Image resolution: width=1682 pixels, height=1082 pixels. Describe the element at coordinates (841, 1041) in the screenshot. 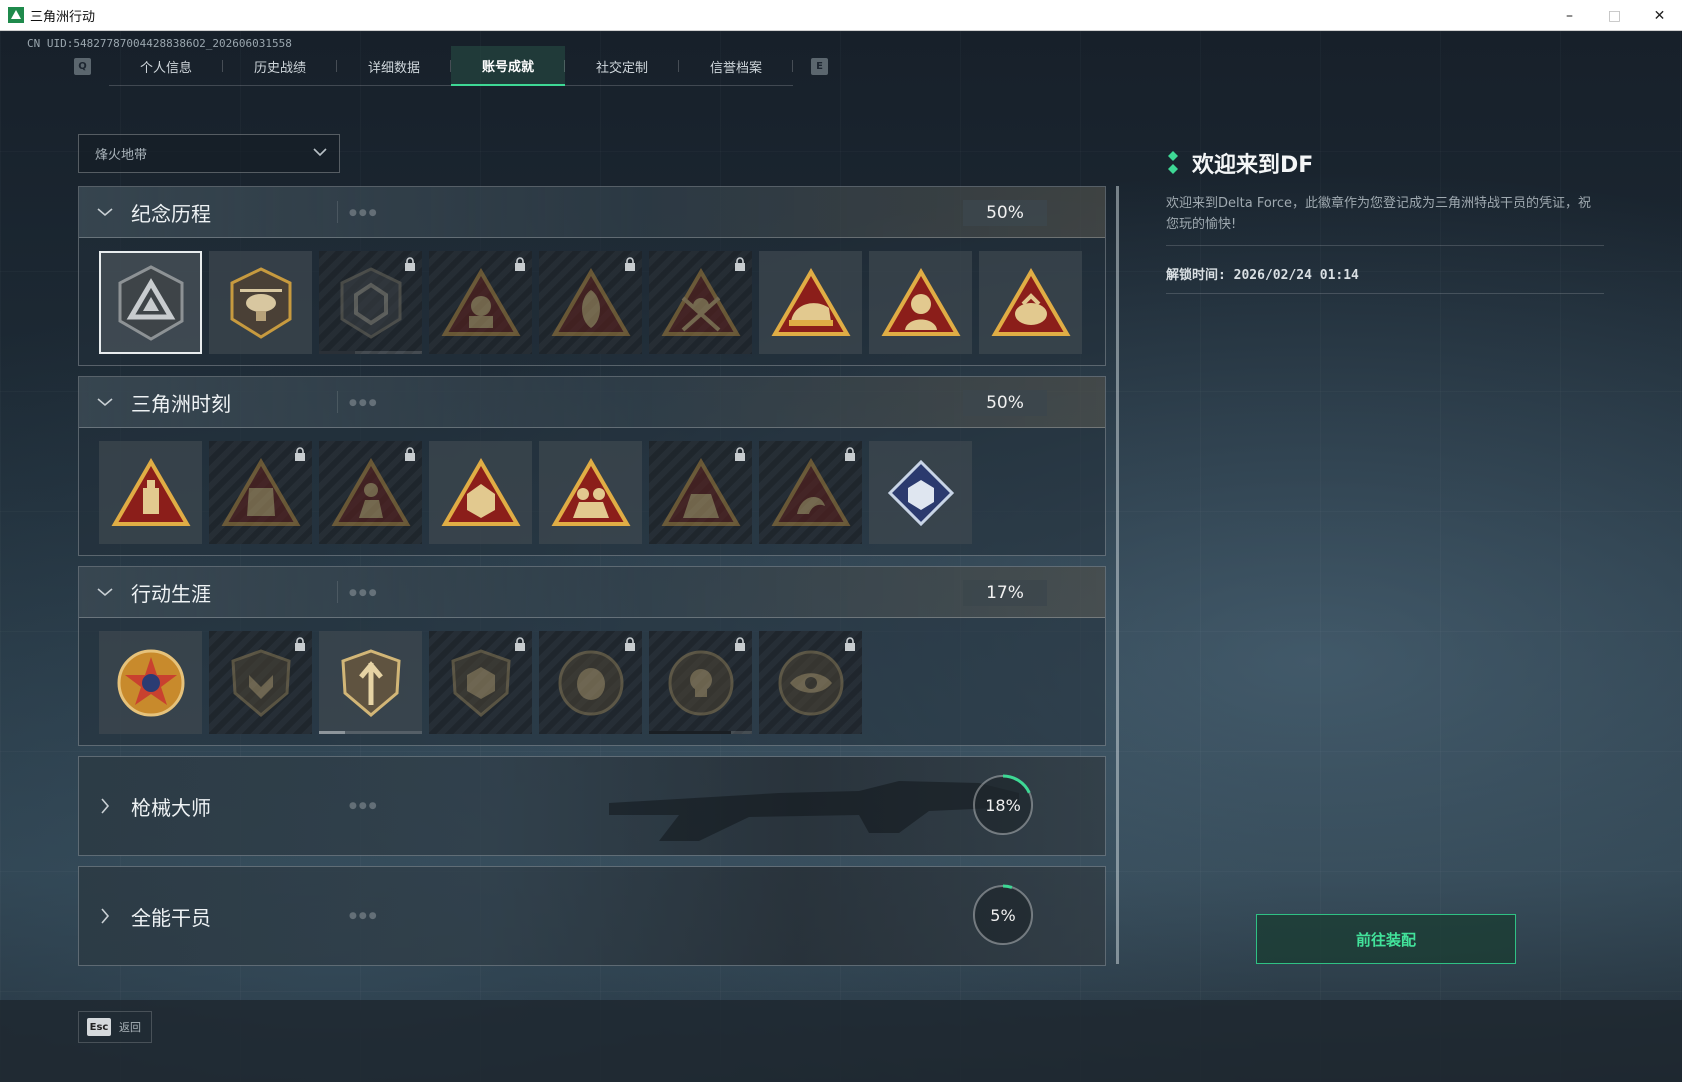

I see `footer-bar` at that location.